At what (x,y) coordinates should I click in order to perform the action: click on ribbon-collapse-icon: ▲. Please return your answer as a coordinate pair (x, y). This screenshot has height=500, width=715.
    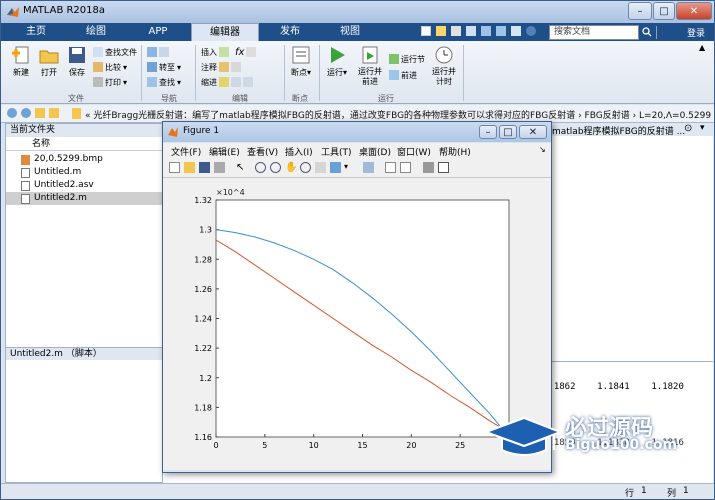
    Looking at the image, I should click on (702, 47).